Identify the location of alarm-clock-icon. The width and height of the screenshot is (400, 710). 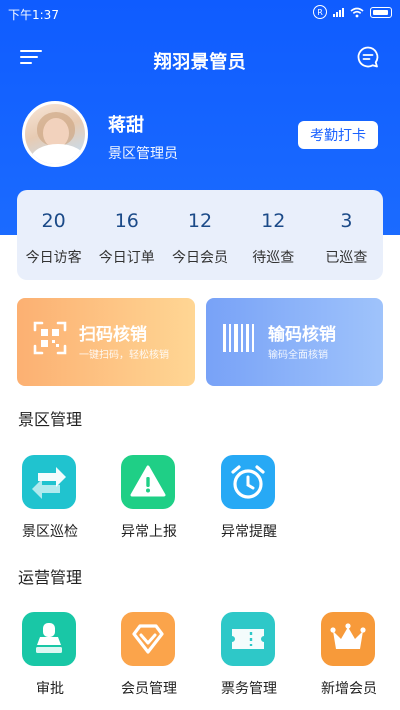
(248, 482).